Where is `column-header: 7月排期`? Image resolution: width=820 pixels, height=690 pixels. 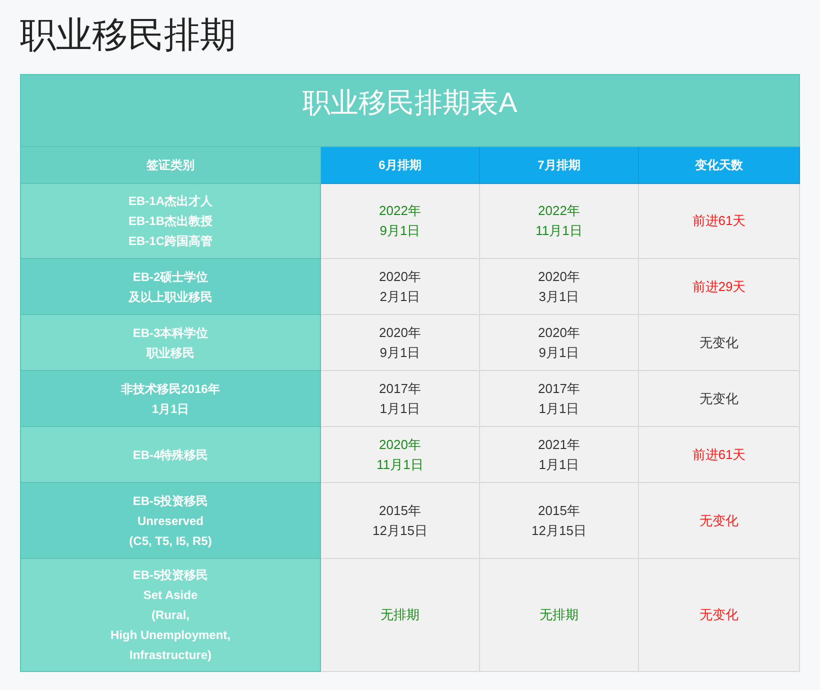 column-header: 7月排期 is located at coordinates (559, 165).